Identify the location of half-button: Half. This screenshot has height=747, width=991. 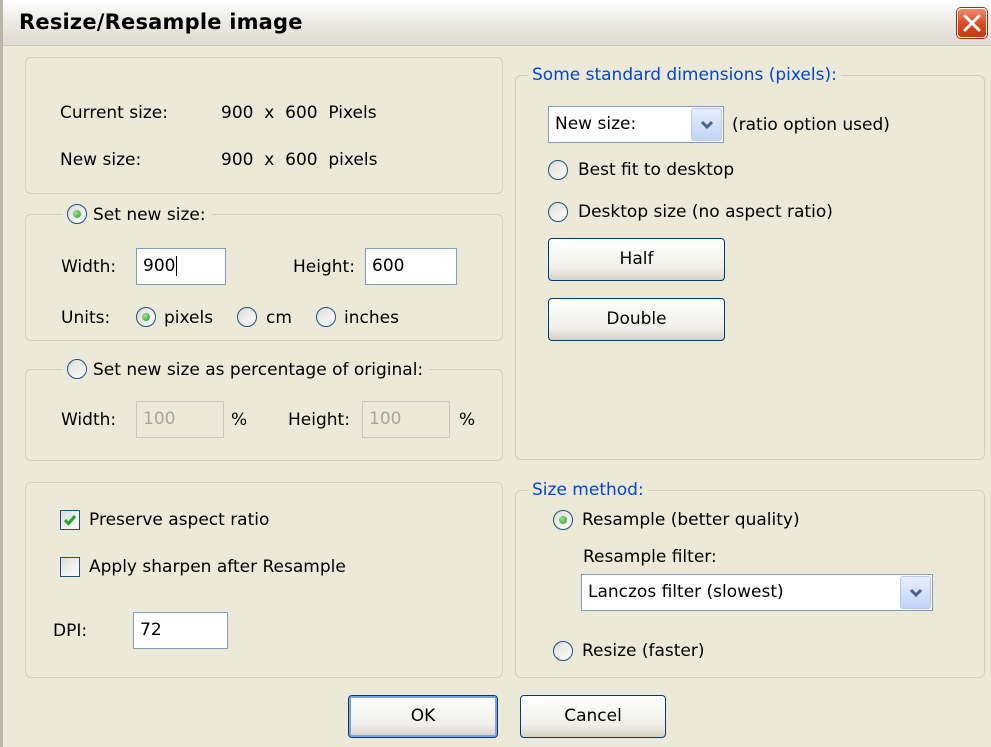
(636, 259).